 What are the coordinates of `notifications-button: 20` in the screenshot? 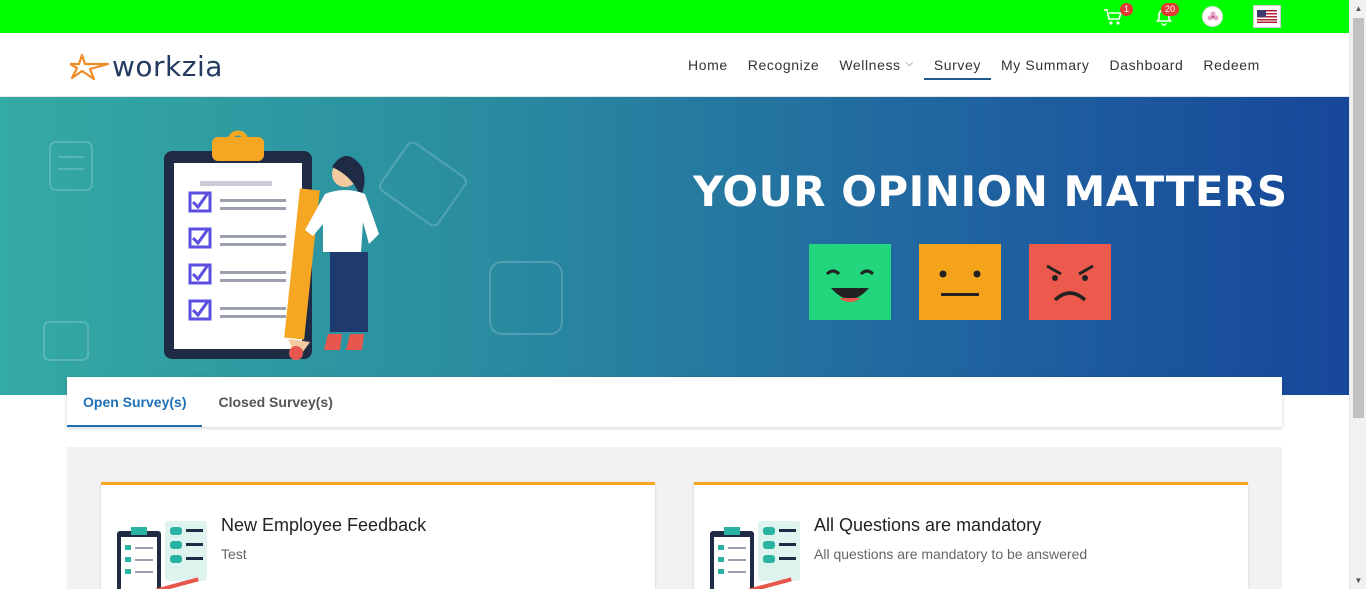 It's located at (1166, 15).